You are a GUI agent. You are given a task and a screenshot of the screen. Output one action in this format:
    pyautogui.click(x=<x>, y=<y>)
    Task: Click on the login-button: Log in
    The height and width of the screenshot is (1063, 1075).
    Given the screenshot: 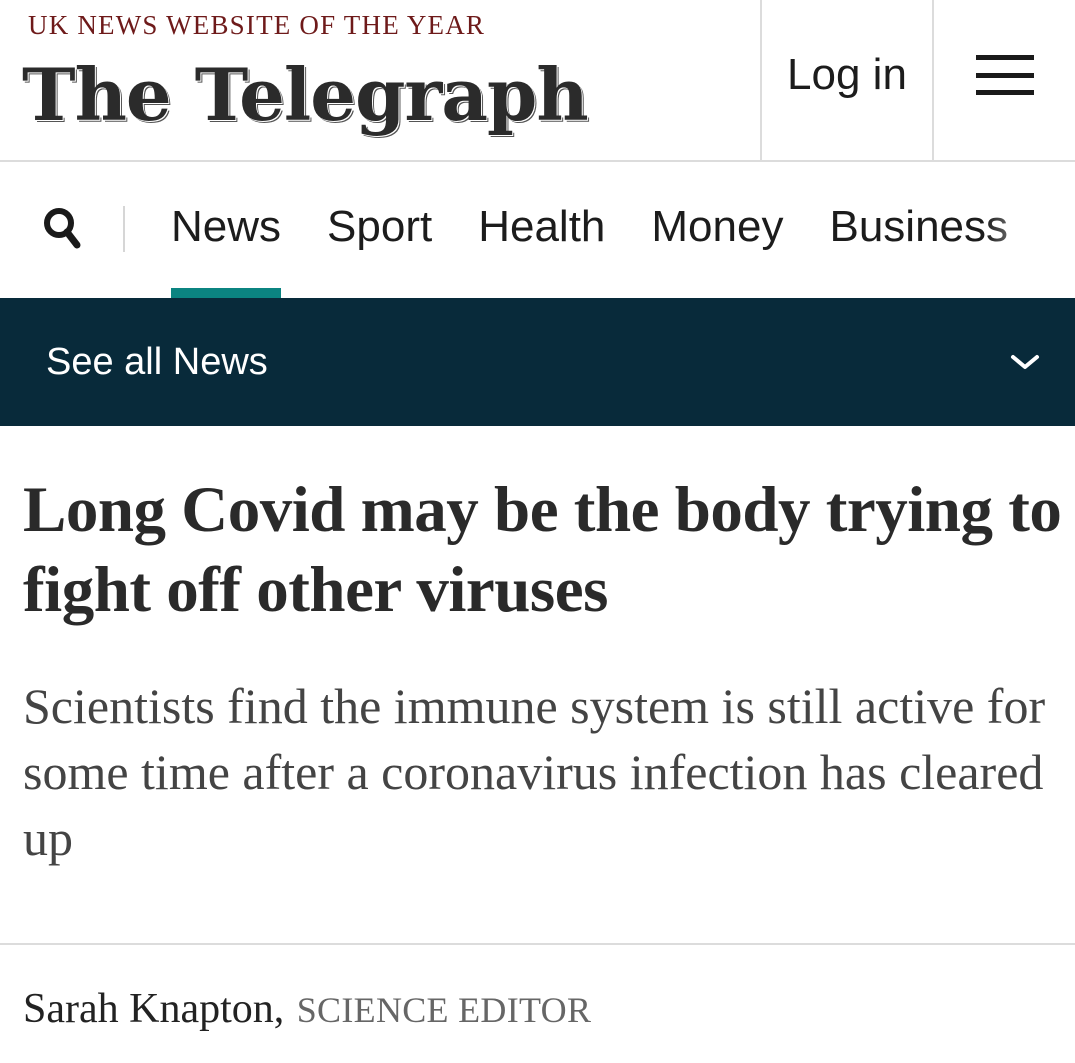 What is the action you would take?
    pyautogui.click(x=847, y=80)
    